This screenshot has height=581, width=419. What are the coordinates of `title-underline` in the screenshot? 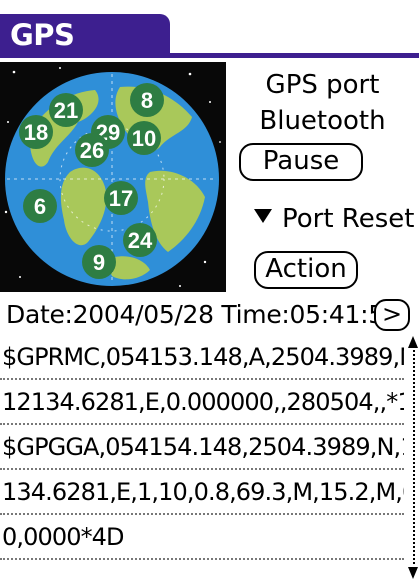 It's located at (209, 55).